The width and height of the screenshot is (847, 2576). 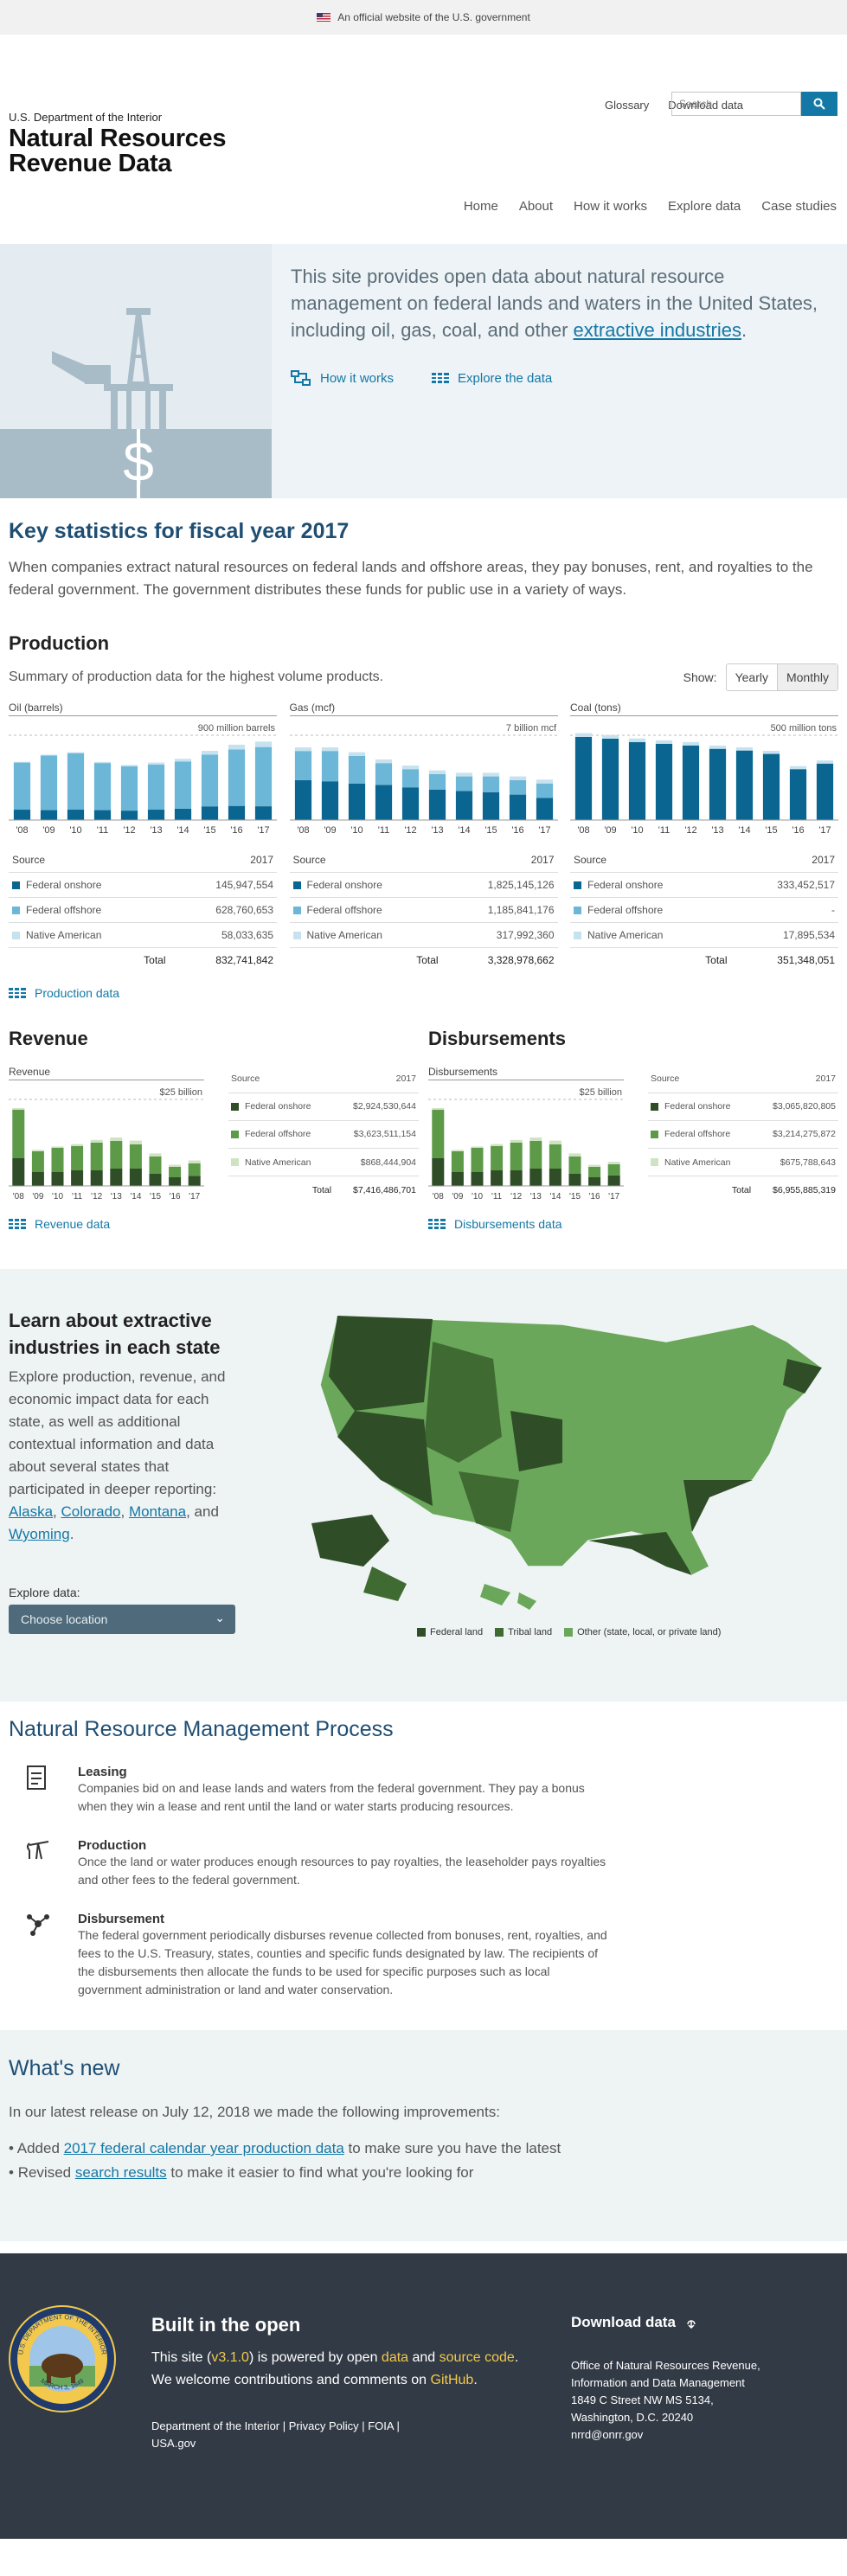 What do you see at coordinates (634, 2322) in the screenshot?
I see `footer-download-link: Download data` at bounding box center [634, 2322].